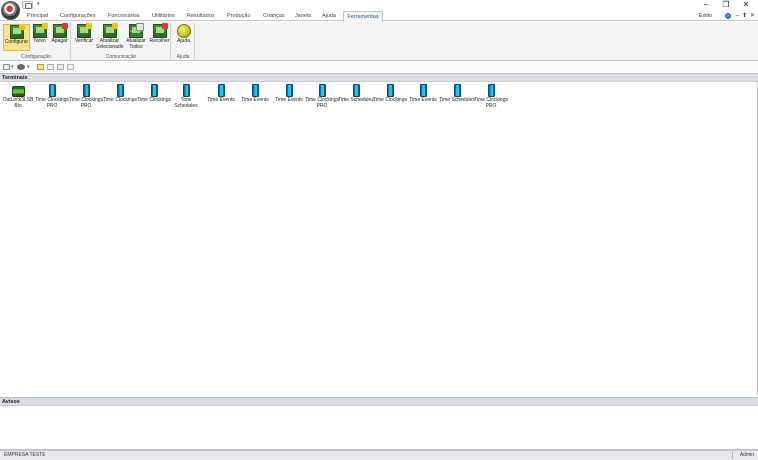 The height and width of the screenshot is (460, 758). I want to click on restore-button: ❐, so click(726, 5).